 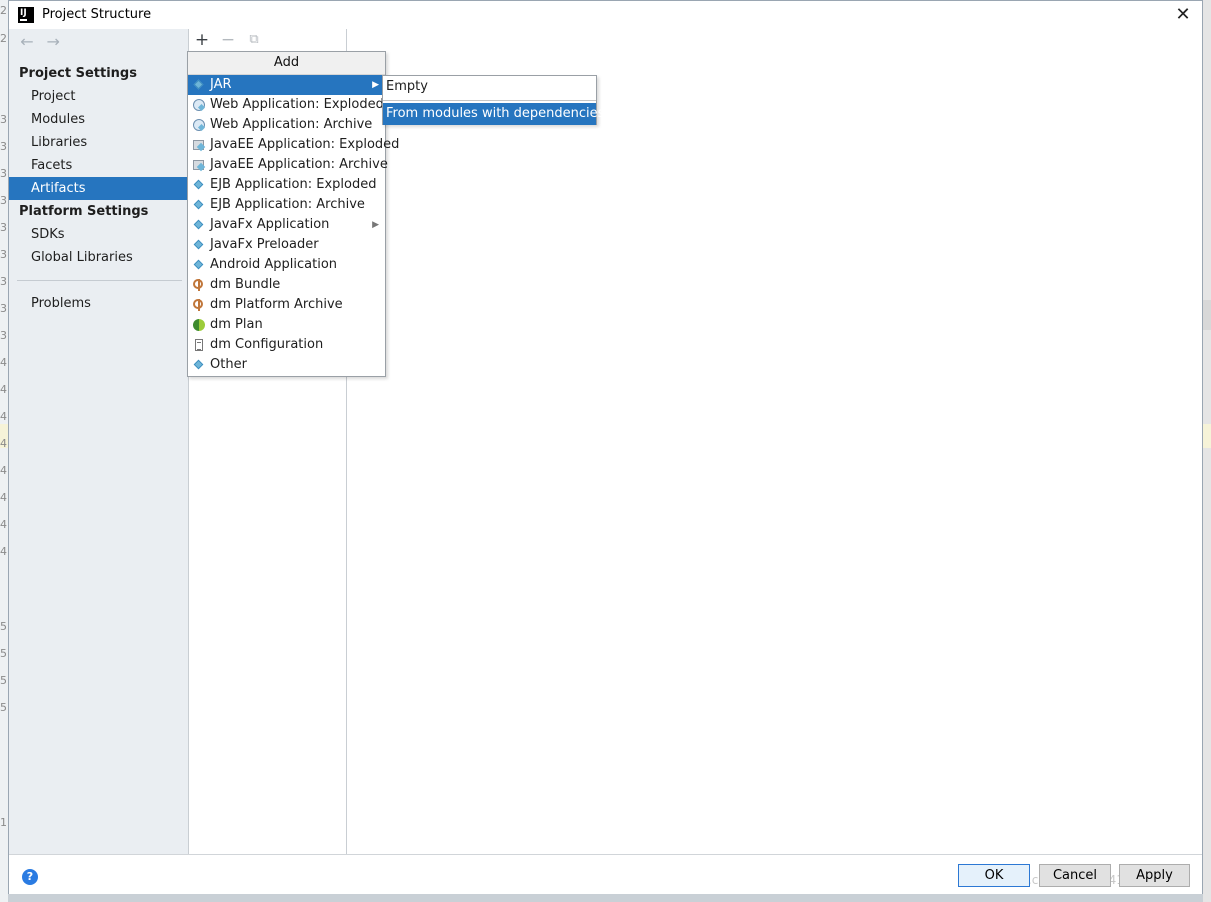 What do you see at coordinates (98, 188) in the screenshot?
I see `sidebar-item-artifacts: Artifacts` at bounding box center [98, 188].